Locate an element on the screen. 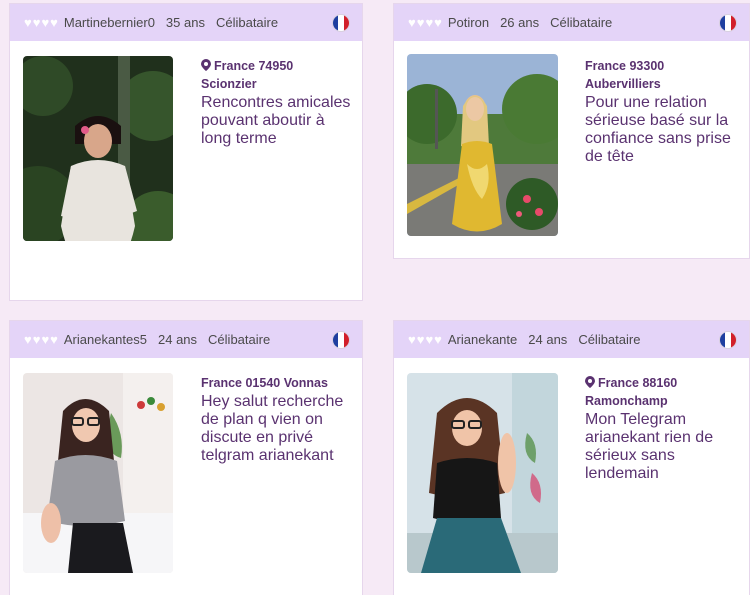 This screenshot has width=750, height=595. location-country-zip: France 93300 is located at coordinates (625, 66).